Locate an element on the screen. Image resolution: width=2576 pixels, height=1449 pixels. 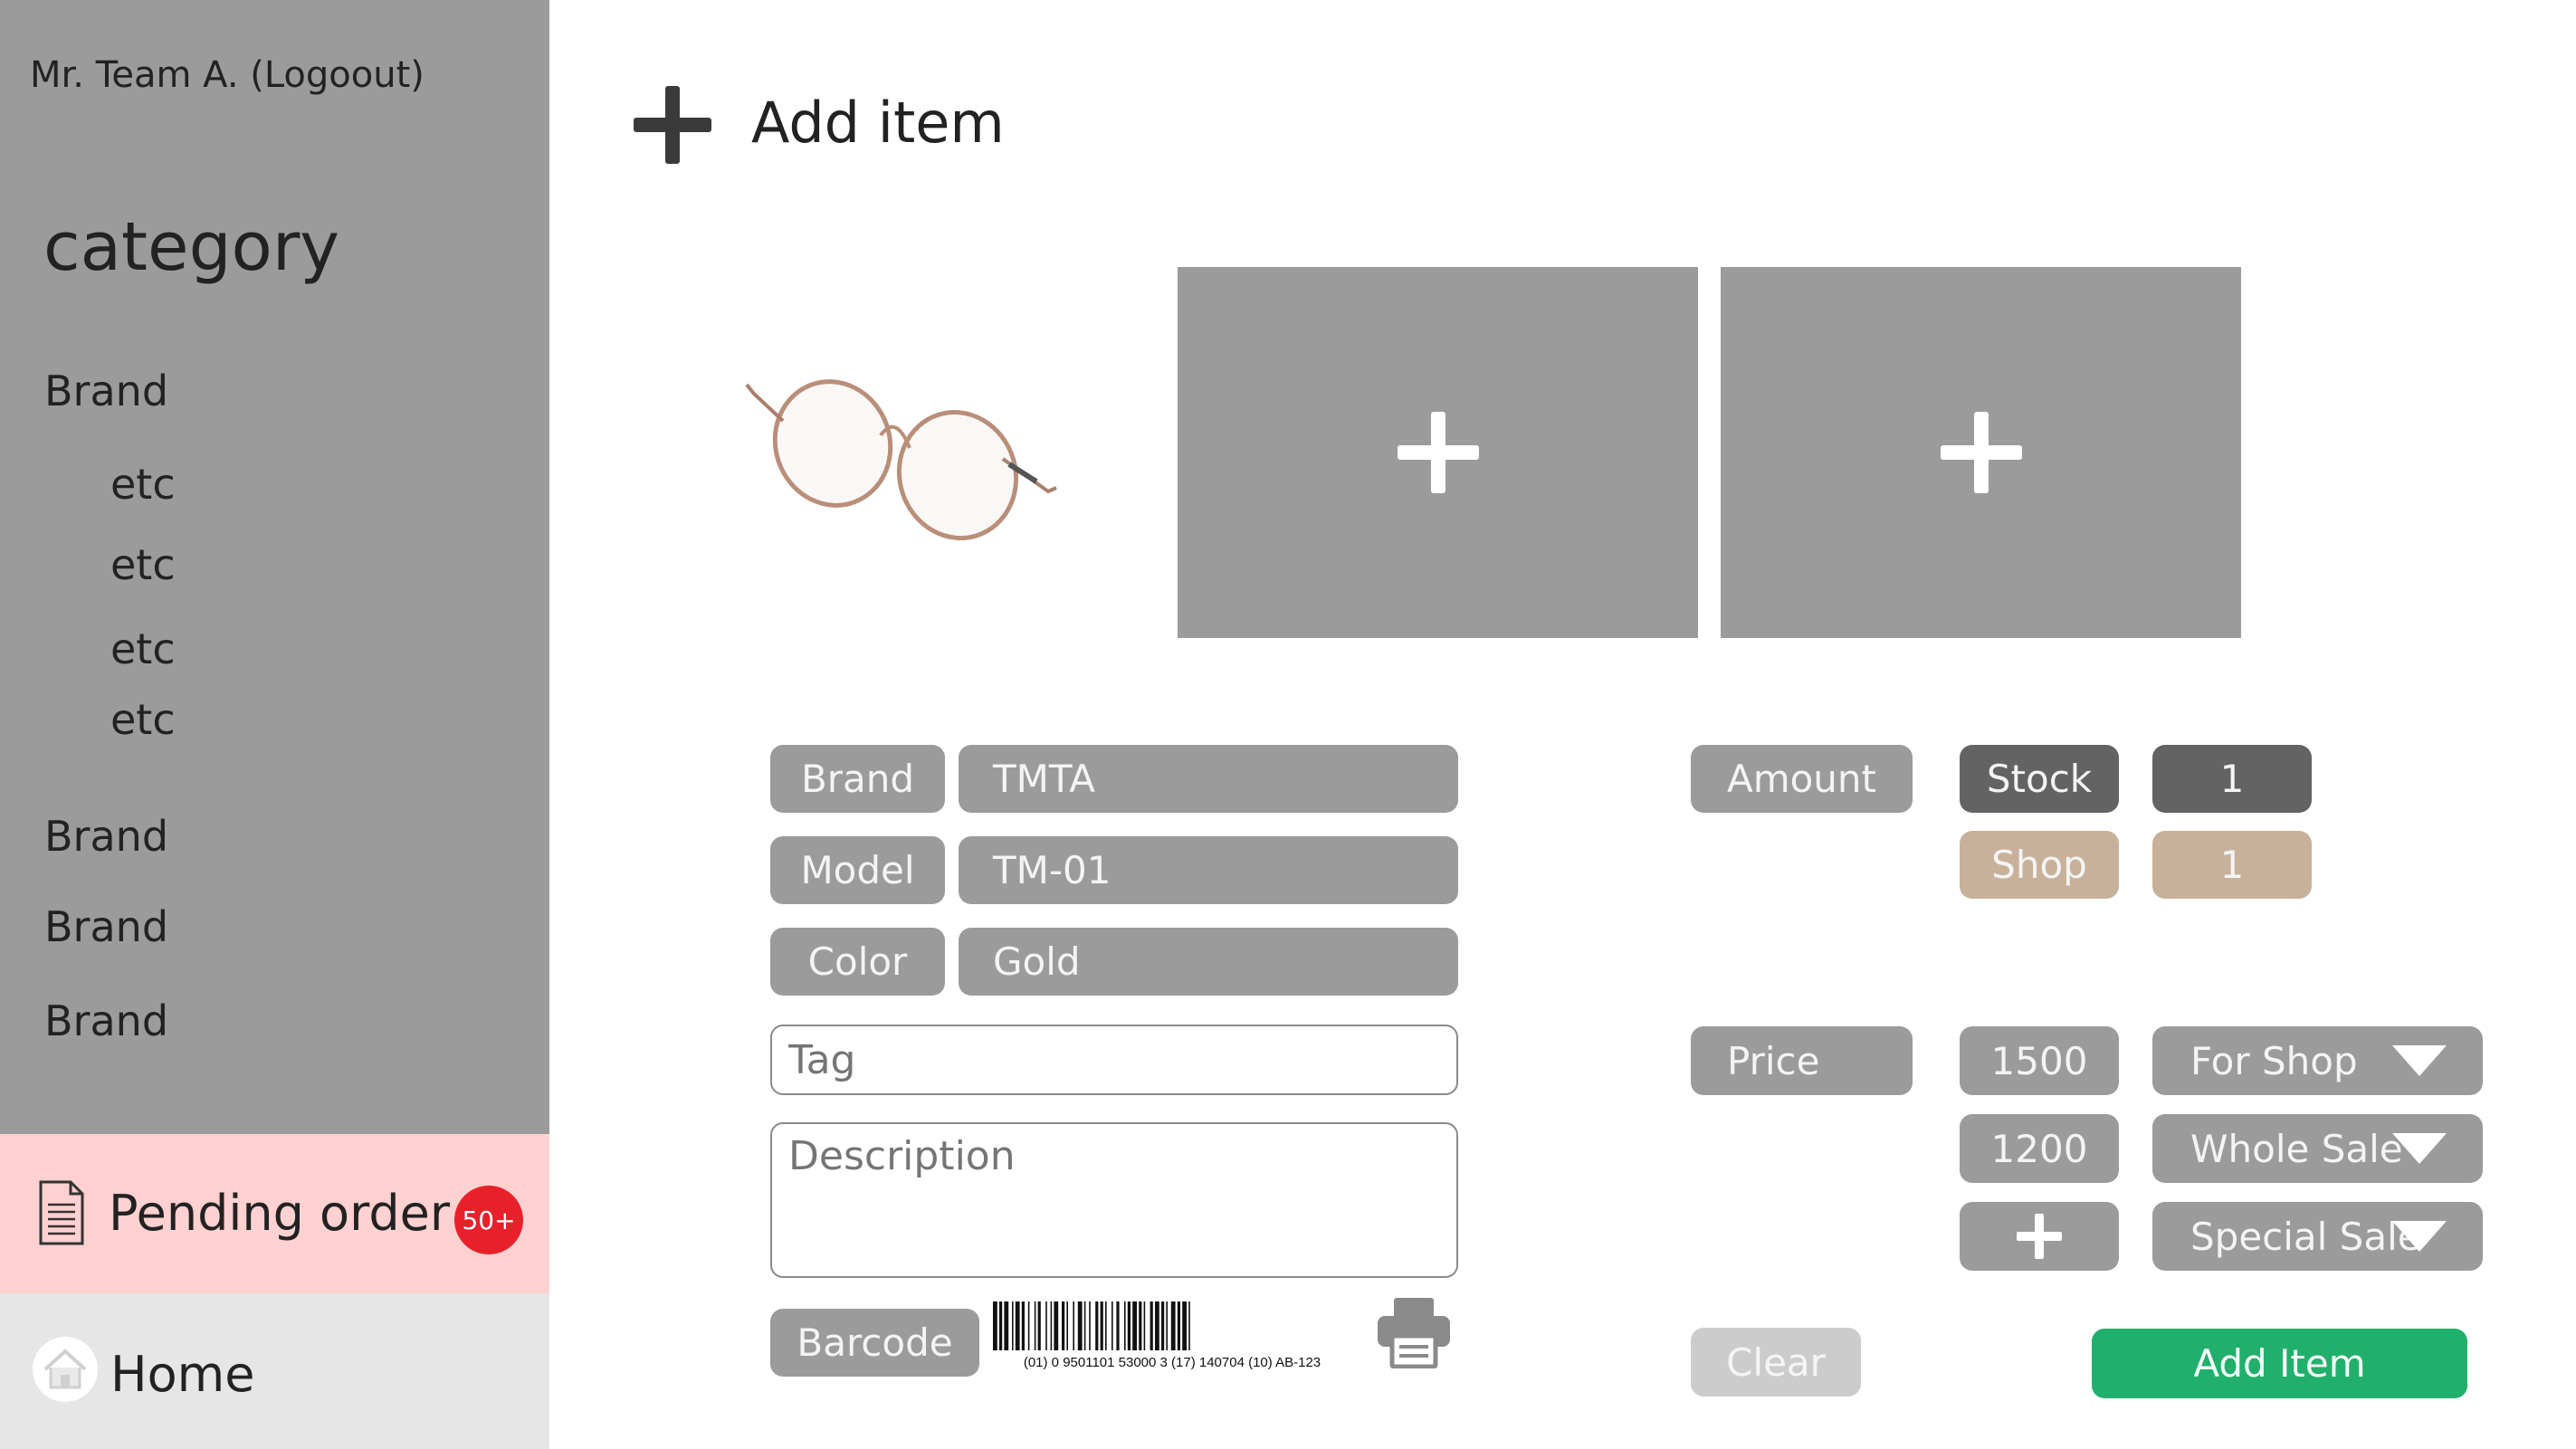
price-field: 1500 is located at coordinates (2040, 1060).